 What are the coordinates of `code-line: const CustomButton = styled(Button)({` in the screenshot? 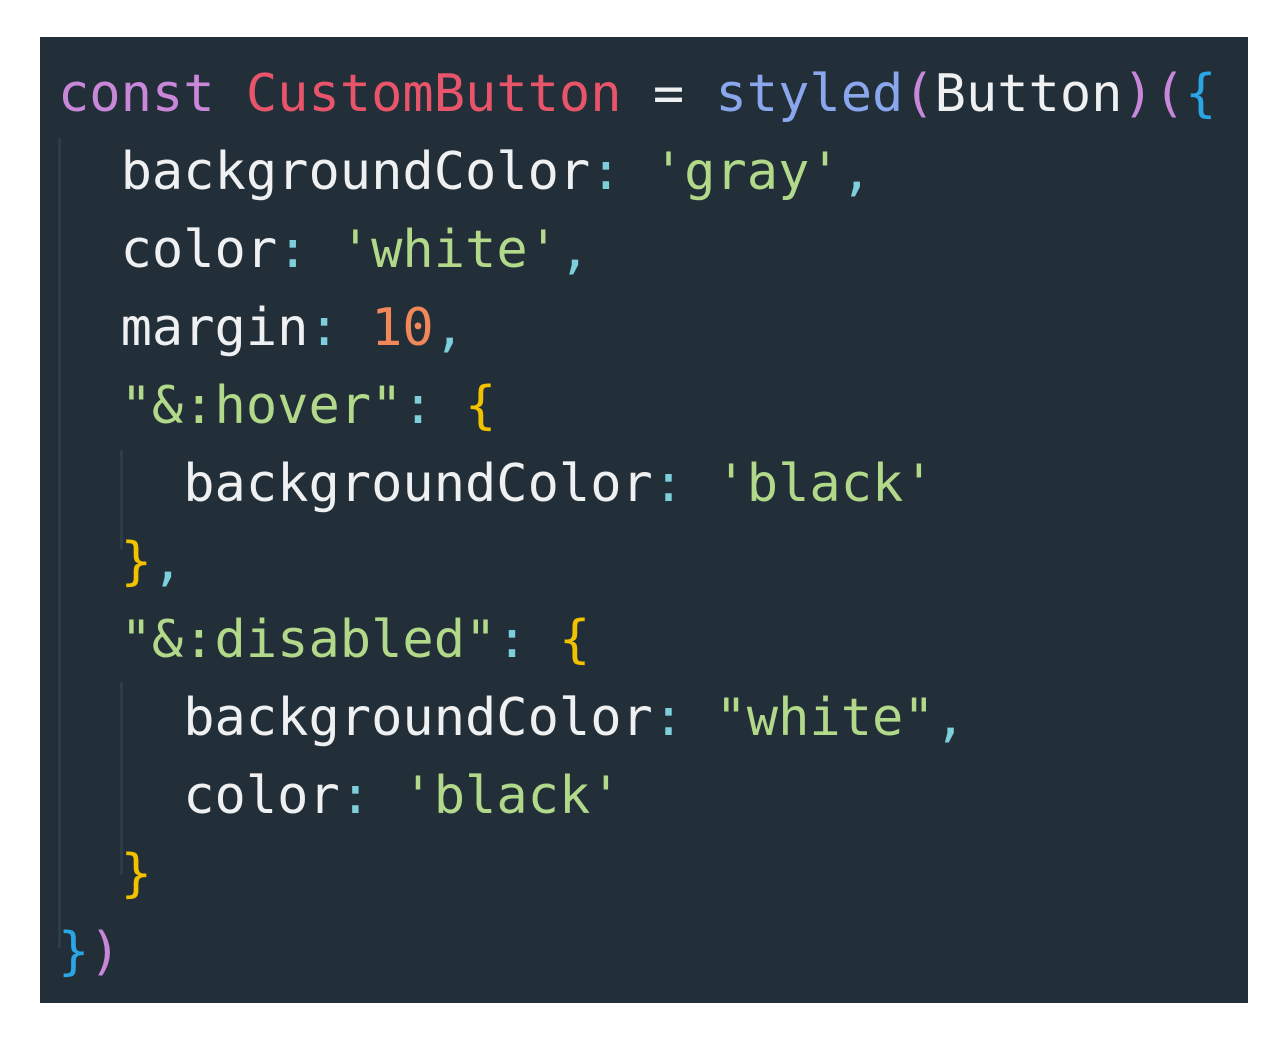 It's located at (637, 94).